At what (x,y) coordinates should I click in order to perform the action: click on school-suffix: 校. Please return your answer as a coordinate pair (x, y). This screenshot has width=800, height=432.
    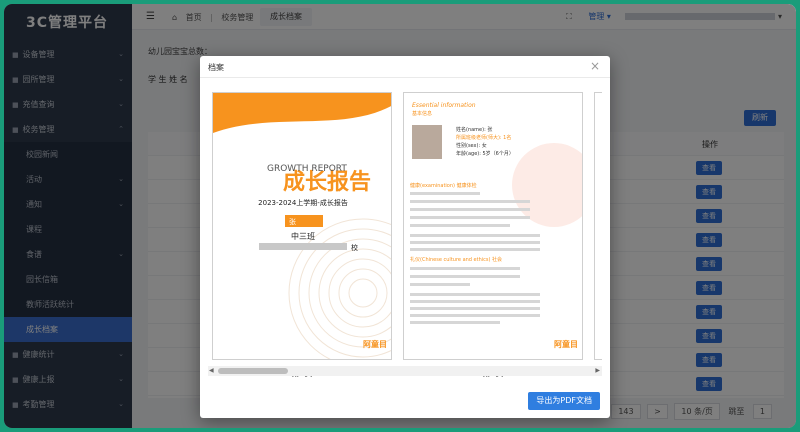
    Looking at the image, I should click on (354, 247).